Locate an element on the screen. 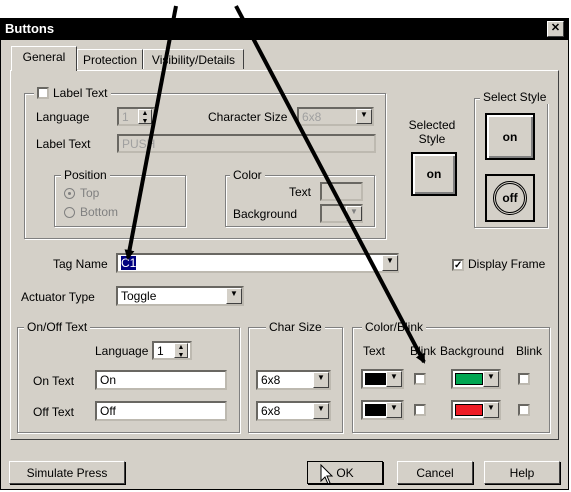 This screenshot has width=571, height=492. off-text-color-swatch is located at coordinates (376, 410).